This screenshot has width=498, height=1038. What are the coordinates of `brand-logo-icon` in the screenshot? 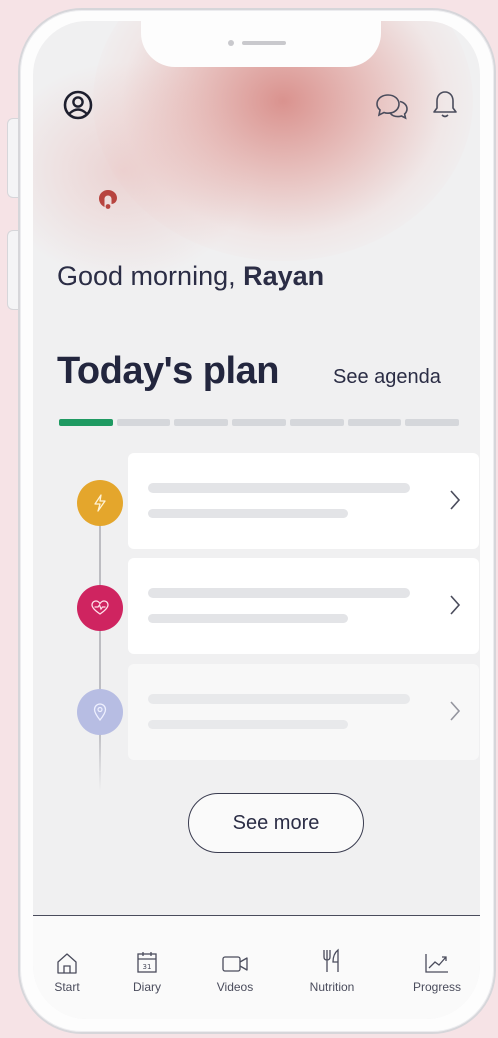 It's located at (108, 199).